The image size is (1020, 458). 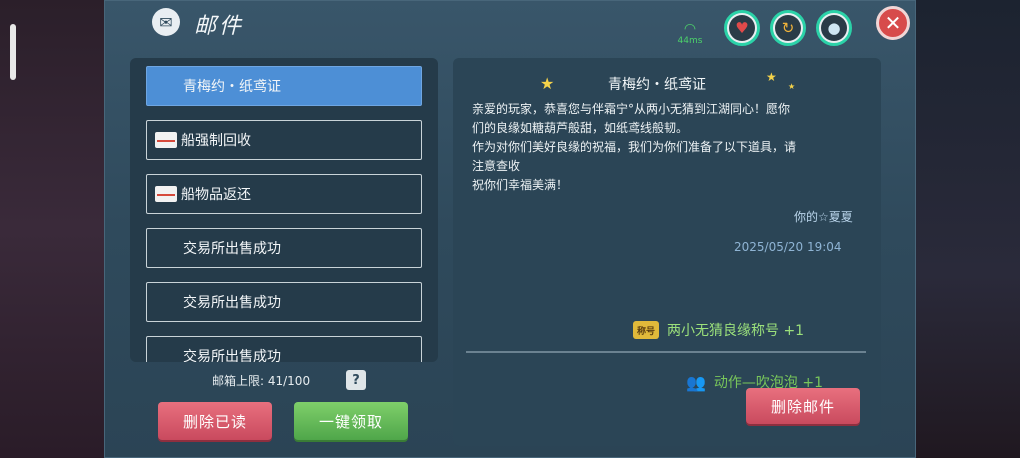 I want to click on mail-body-line: 们的良缘如糖葫芦般甜，如纸鸢线般韧。, so click(x=580, y=128).